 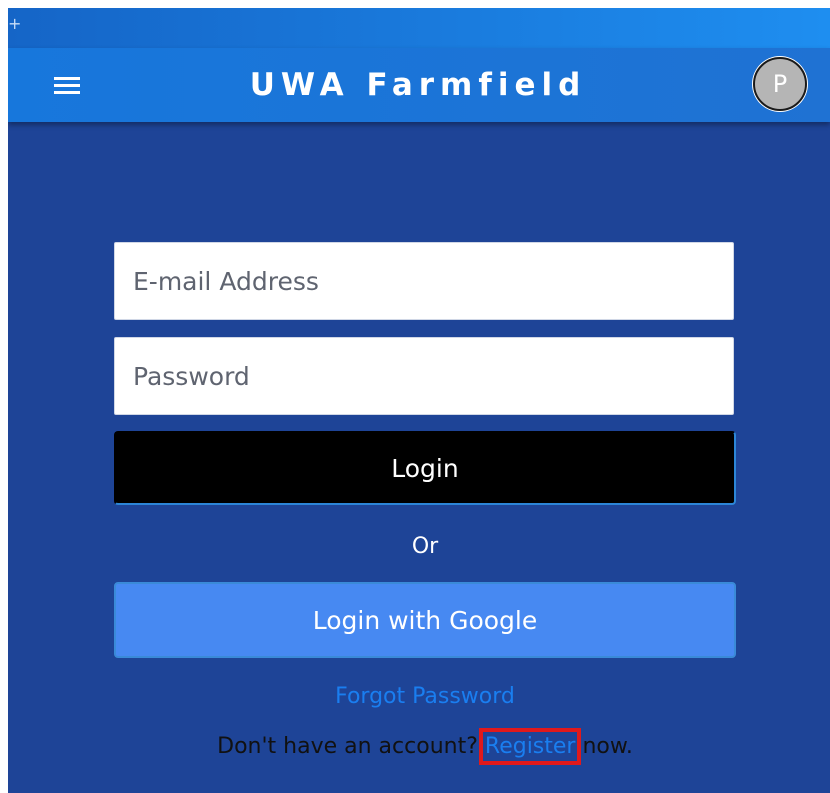 I want to click on register-link: Register, so click(x=530, y=746).